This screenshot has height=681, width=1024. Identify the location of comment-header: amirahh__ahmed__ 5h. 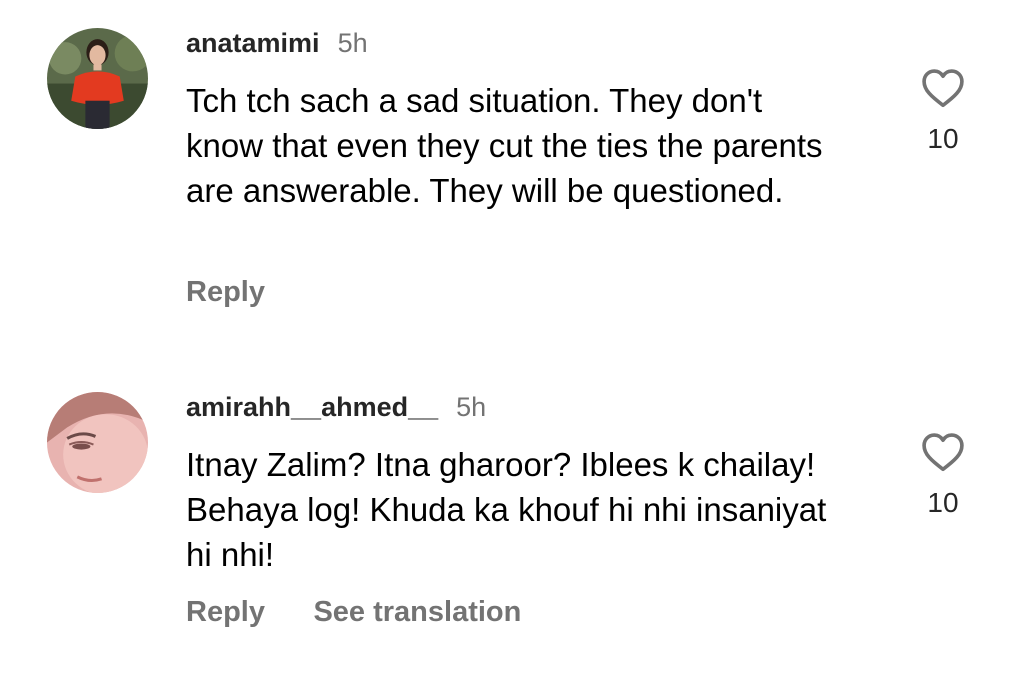
(336, 407).